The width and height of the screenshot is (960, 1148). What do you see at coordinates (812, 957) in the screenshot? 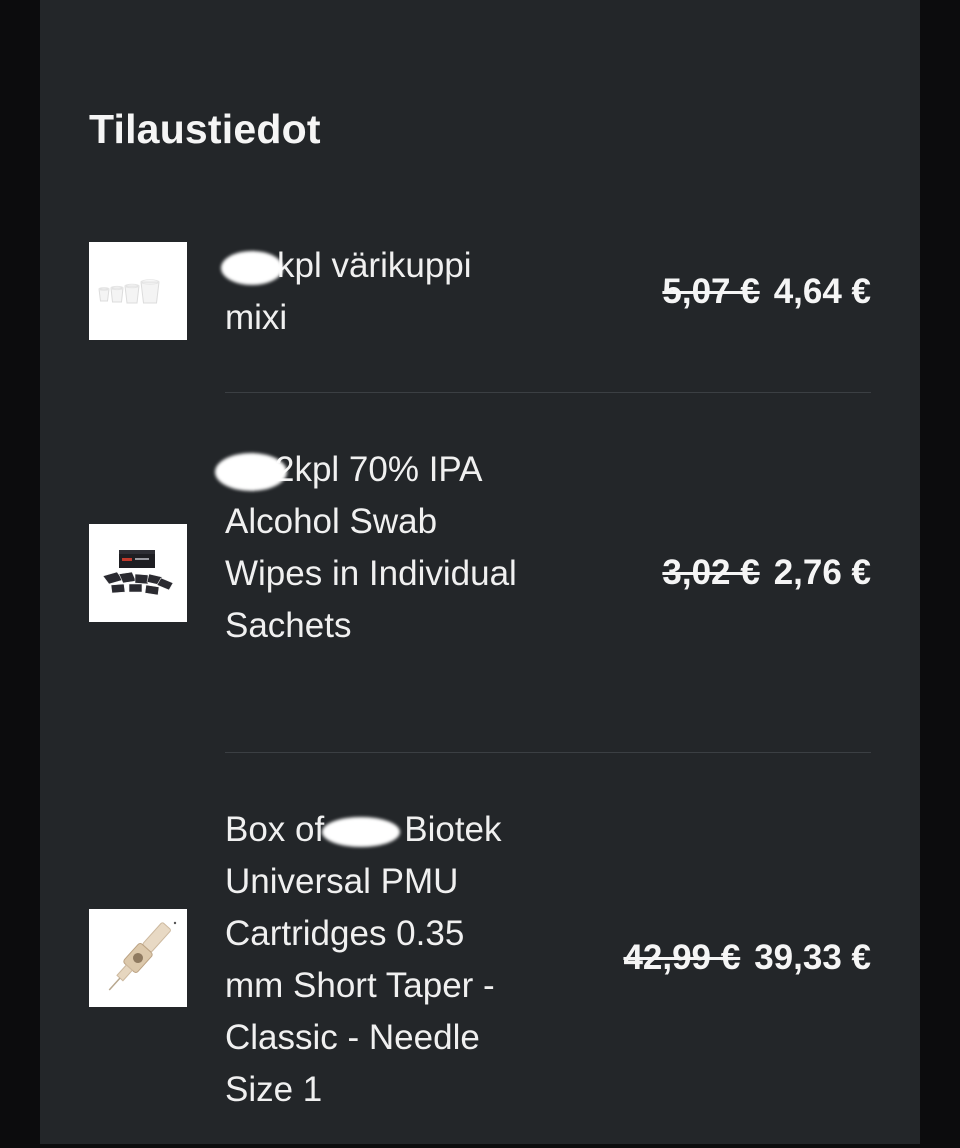
I see `discounted-price: 39,33 €` at bounding box center [812, 957].